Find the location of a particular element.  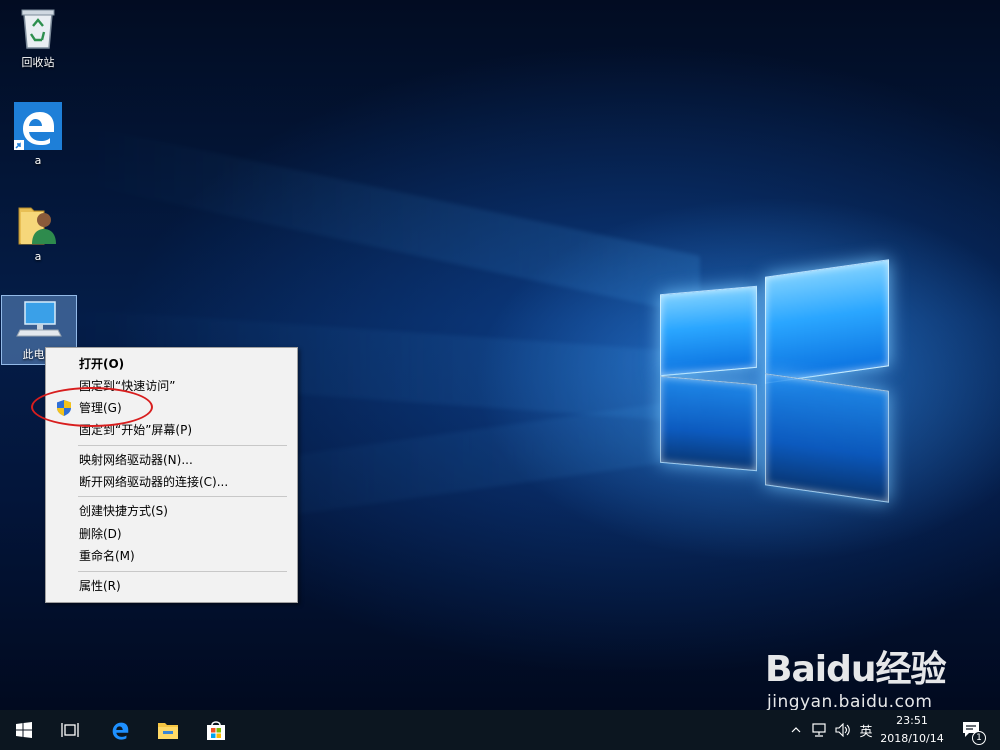

edge-icon is located at coordinates (120, 731).